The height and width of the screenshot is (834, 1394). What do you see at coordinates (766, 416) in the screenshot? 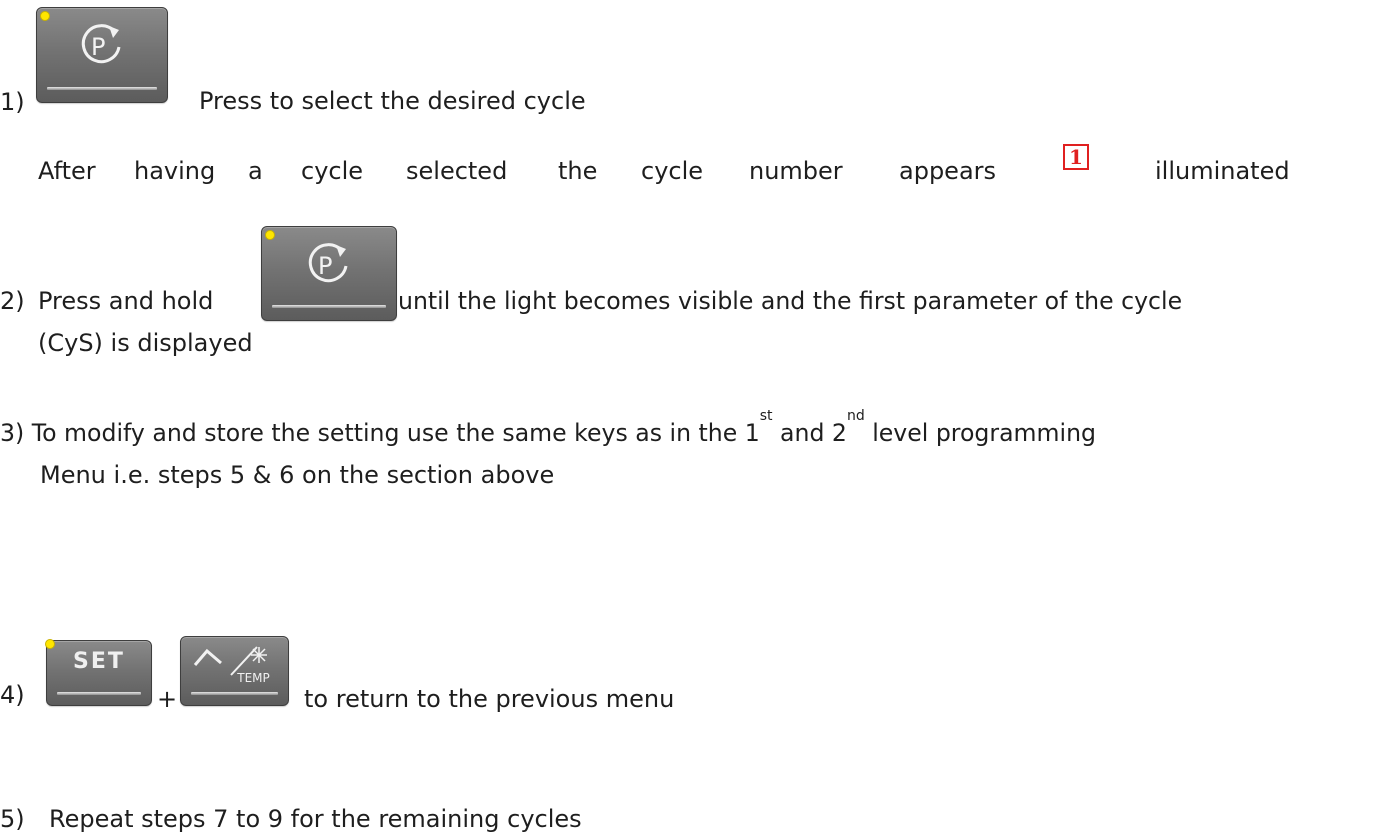
I see `step3-sup1: st` at bounding box center [766, 416].